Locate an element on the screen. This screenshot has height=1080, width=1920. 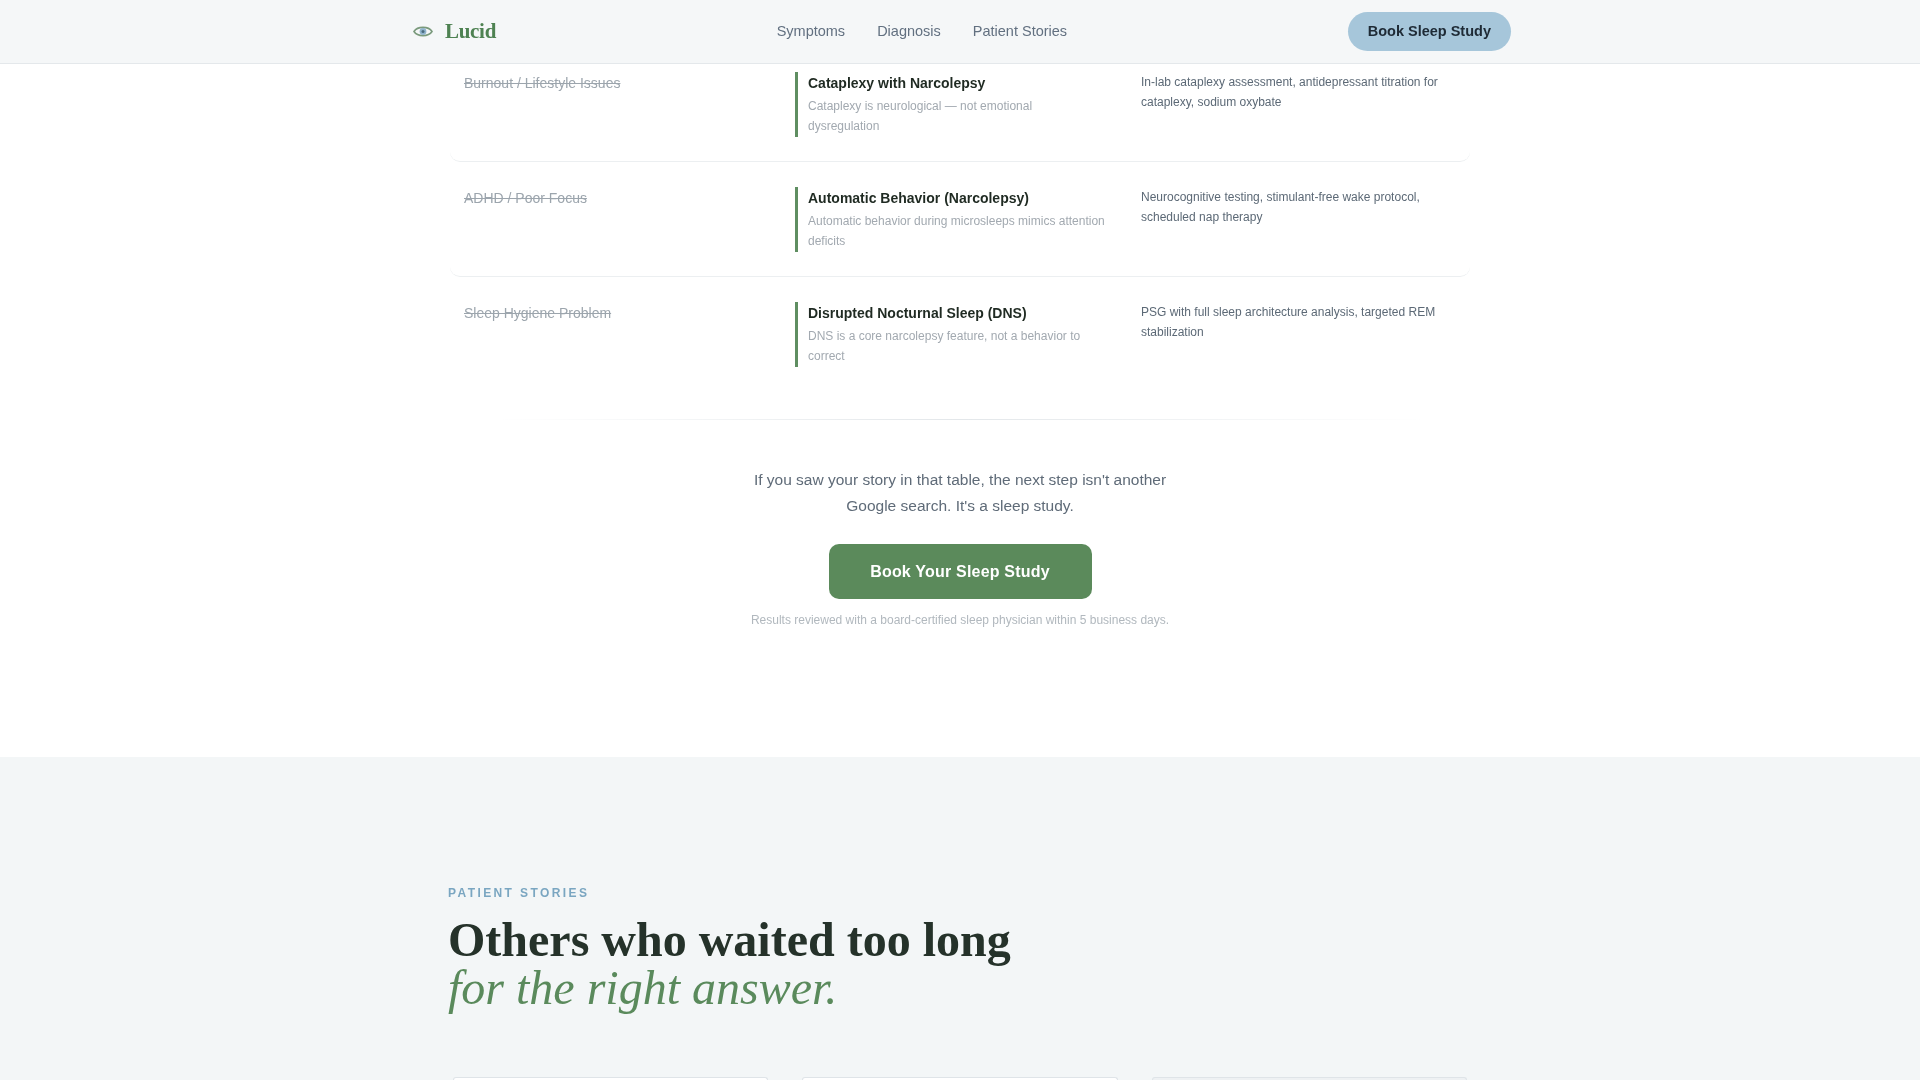
misdiagnosis-text: ADHD / Poor Focus is located at coordinates (525, 198).